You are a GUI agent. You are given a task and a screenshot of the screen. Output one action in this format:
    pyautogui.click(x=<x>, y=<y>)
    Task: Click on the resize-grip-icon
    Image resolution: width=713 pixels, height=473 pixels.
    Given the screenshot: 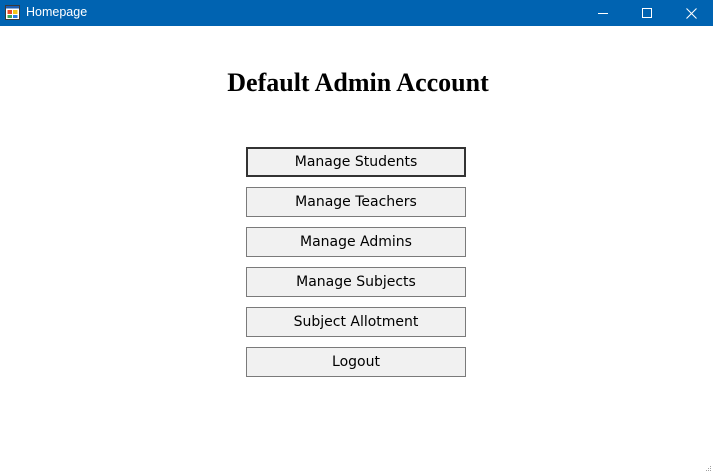 What is the action you would take?
    pyautogui.click(x=708, y=468)
    